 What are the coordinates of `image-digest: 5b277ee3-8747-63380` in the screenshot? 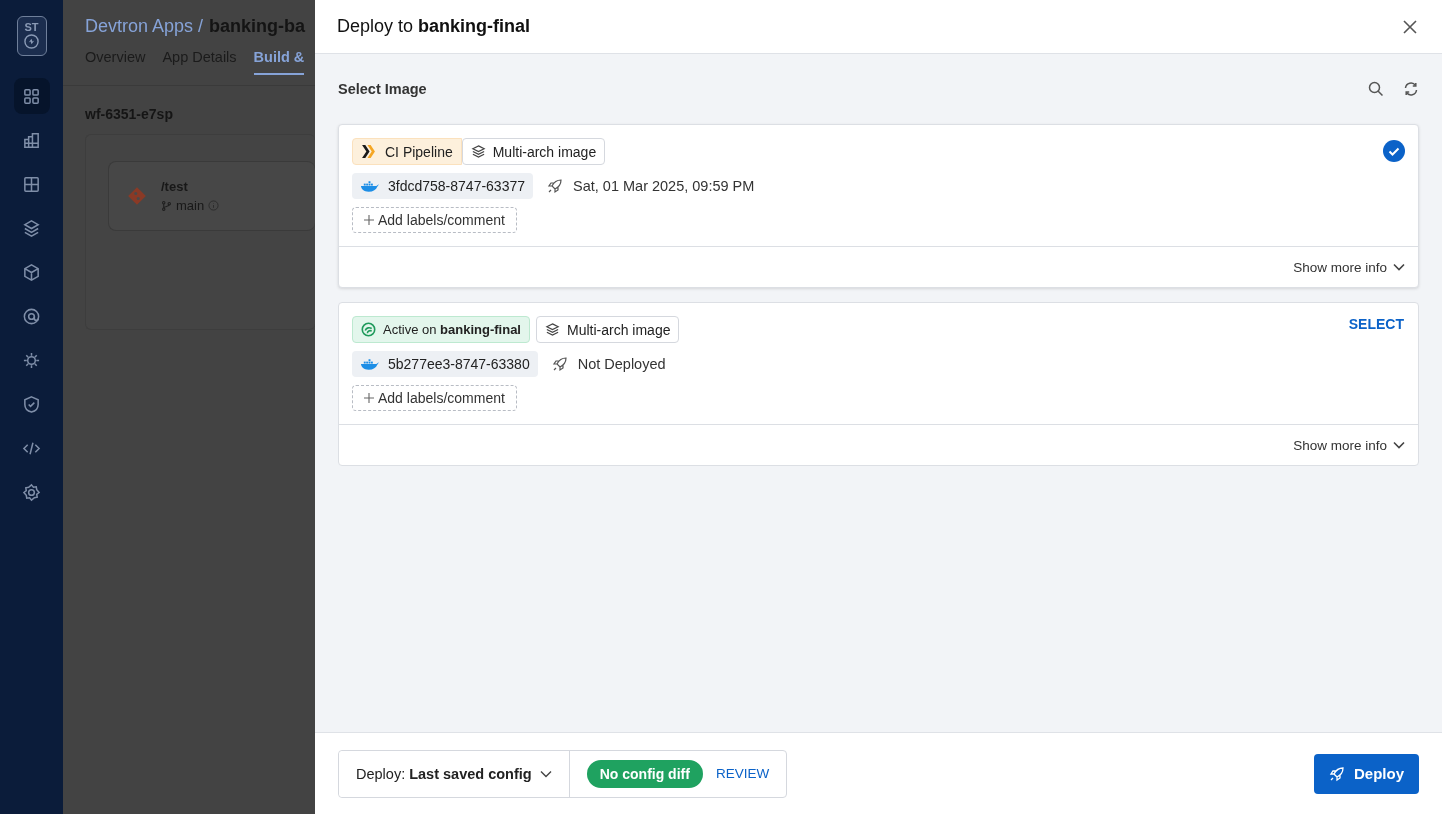 It's located at (445, 364).